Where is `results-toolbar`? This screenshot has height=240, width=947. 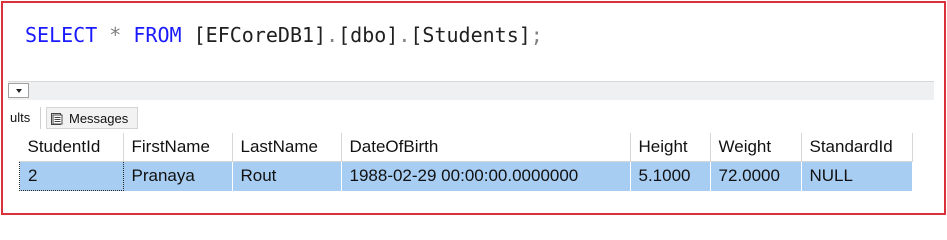
results-toolbar is located at coordinates (471, 90).